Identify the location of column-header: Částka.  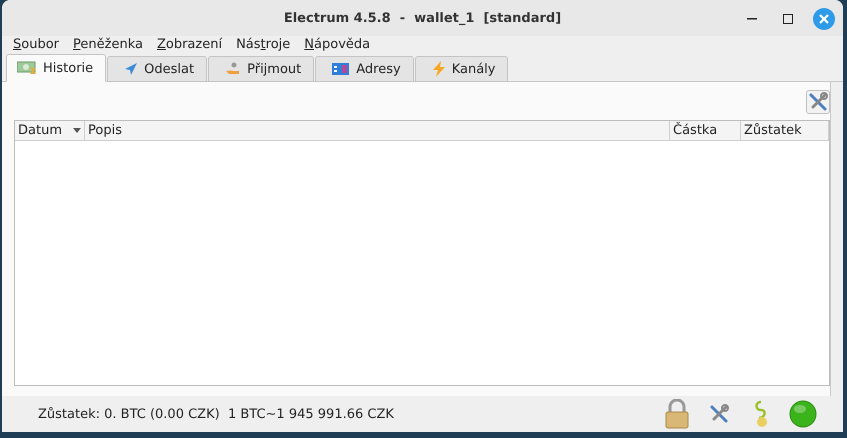
(705, 130).